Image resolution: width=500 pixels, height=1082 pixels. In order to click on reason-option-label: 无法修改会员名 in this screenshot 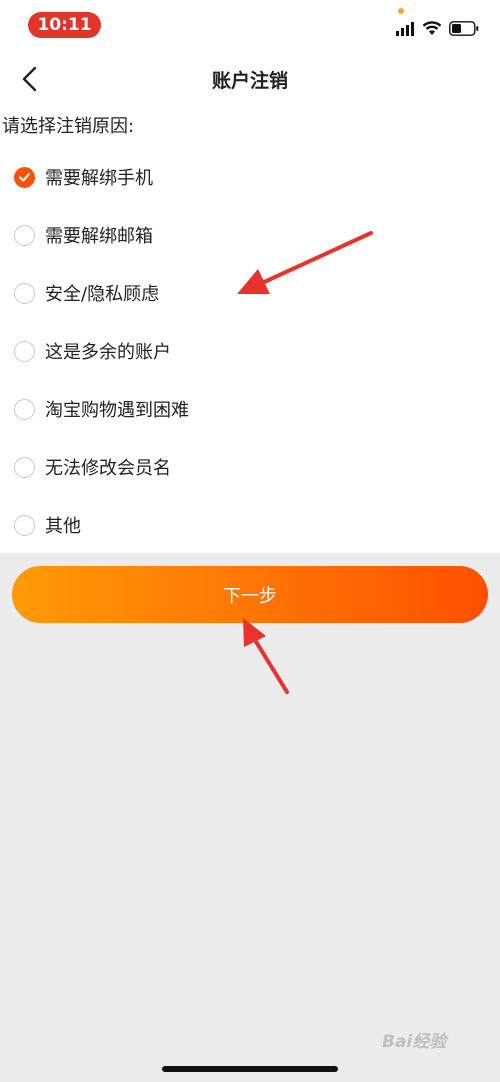, I will do `click(108, 468)`.